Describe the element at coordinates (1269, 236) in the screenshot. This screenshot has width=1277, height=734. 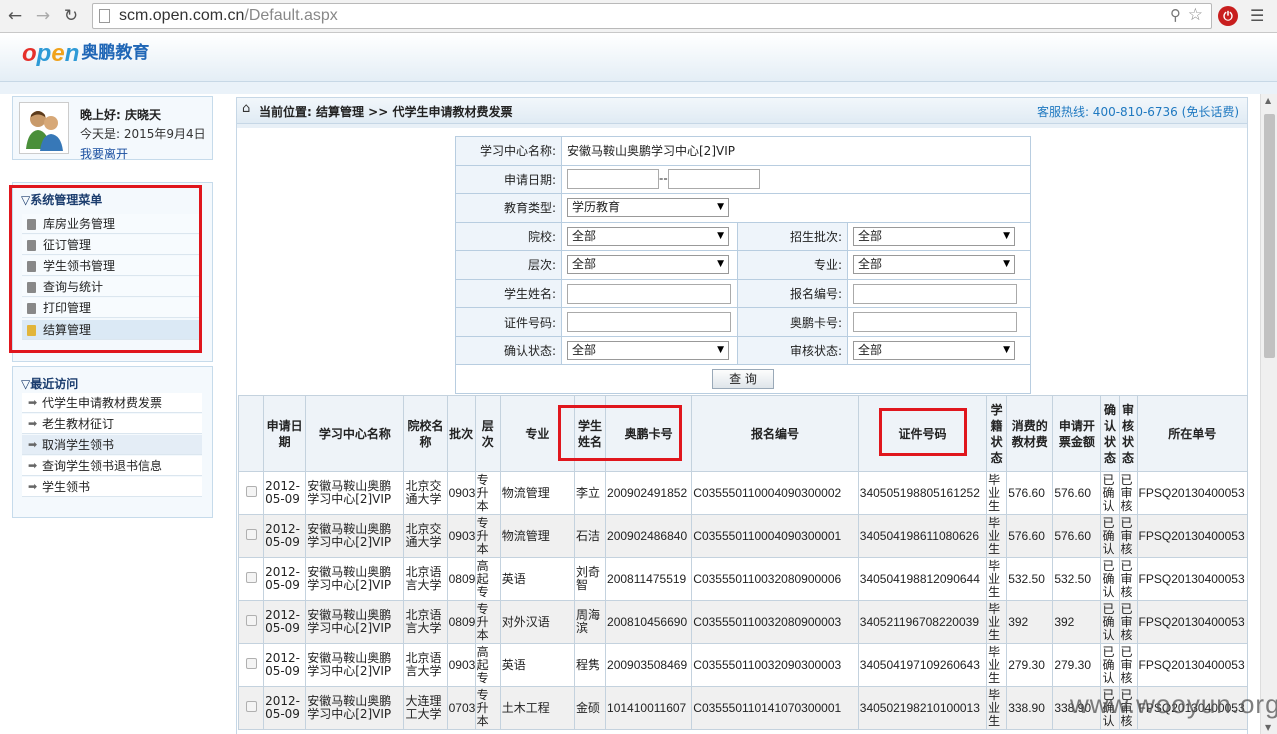
I see `scroll-thumb` at that location.